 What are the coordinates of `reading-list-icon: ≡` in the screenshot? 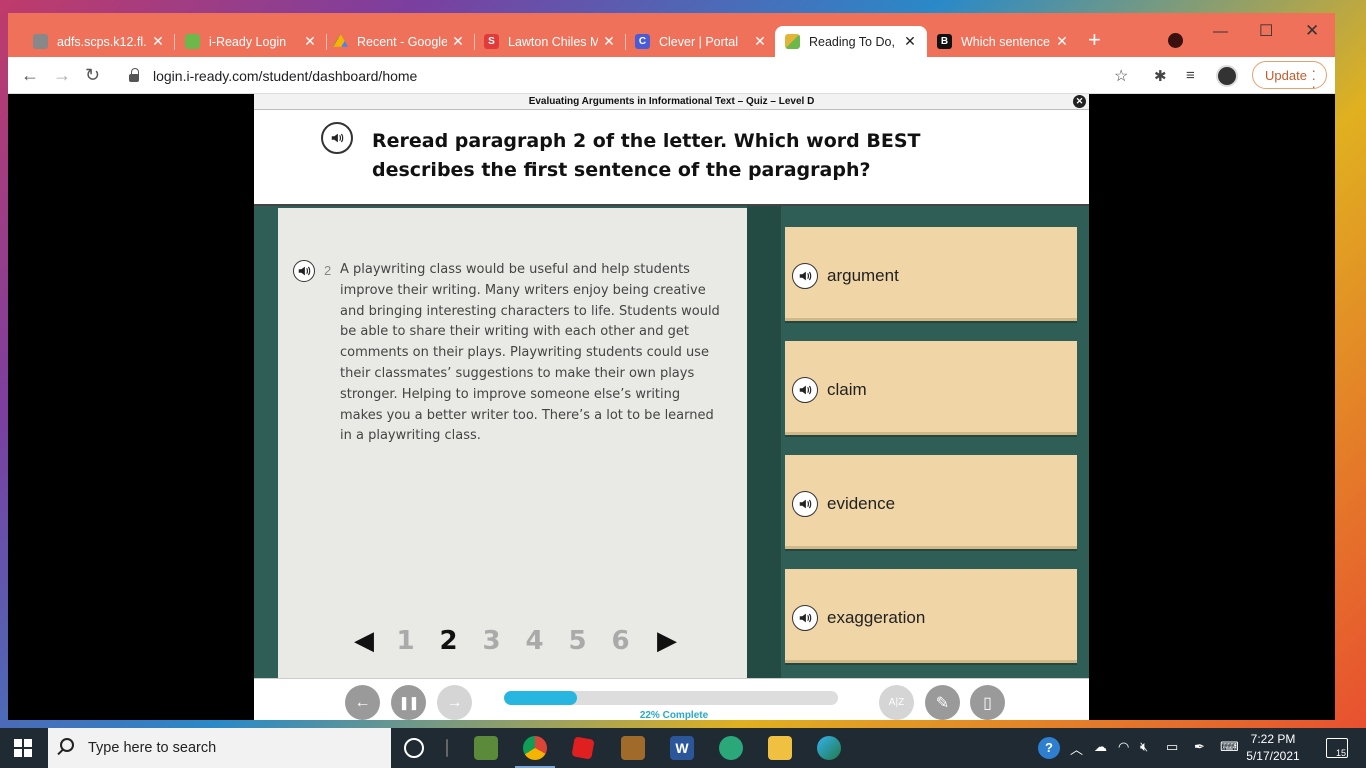 It's located at (1190, 75).